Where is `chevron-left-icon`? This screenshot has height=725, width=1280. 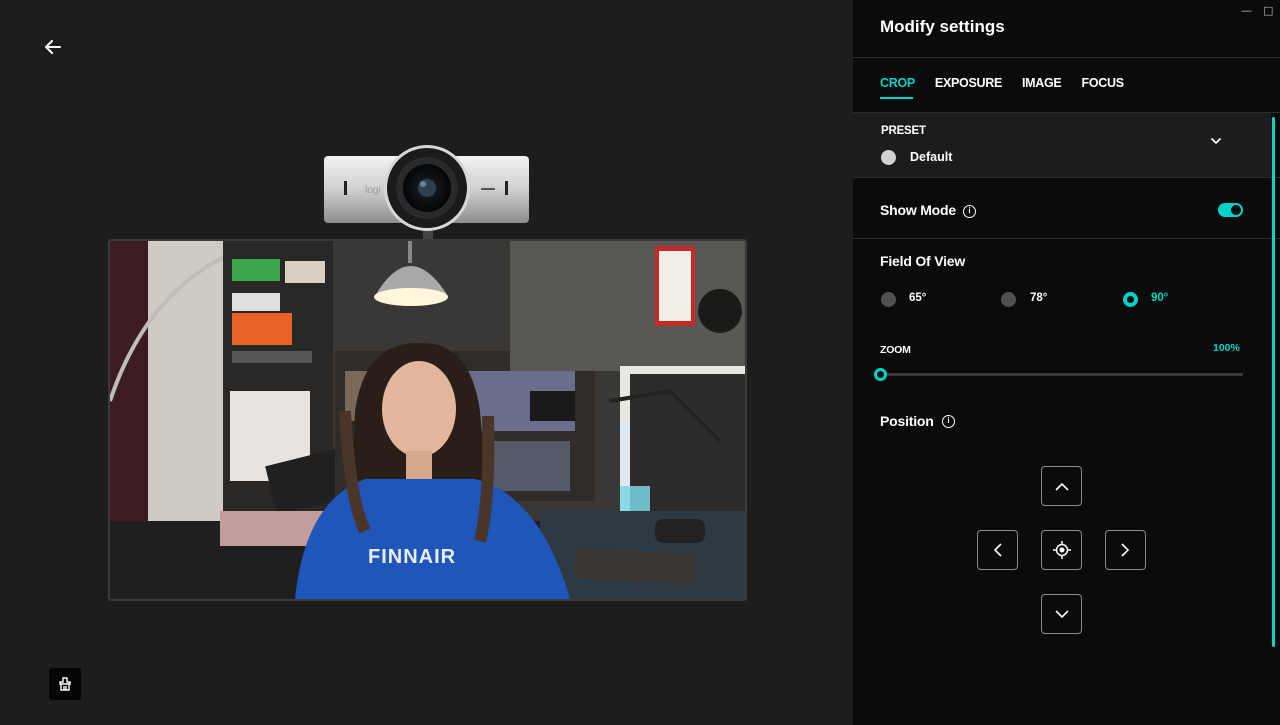 chevron-left-icon is located at coordinates (997, 550).